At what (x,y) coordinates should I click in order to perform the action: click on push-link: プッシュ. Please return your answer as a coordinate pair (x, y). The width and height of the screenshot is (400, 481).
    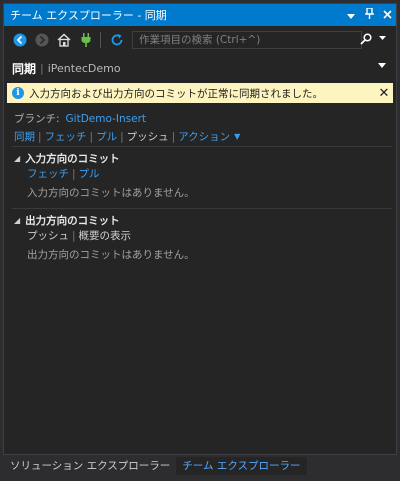
    Looking at the image, I should click on (148, 136).